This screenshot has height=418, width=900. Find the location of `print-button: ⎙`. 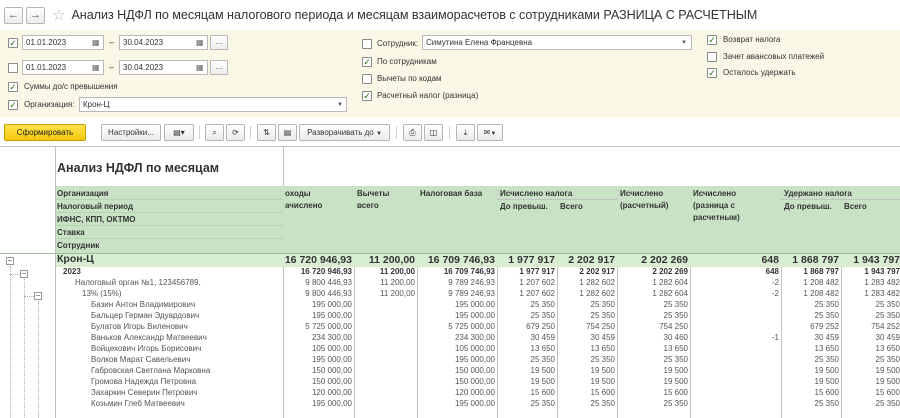

print-button: ⎙ is located at coordinates (412, 132).